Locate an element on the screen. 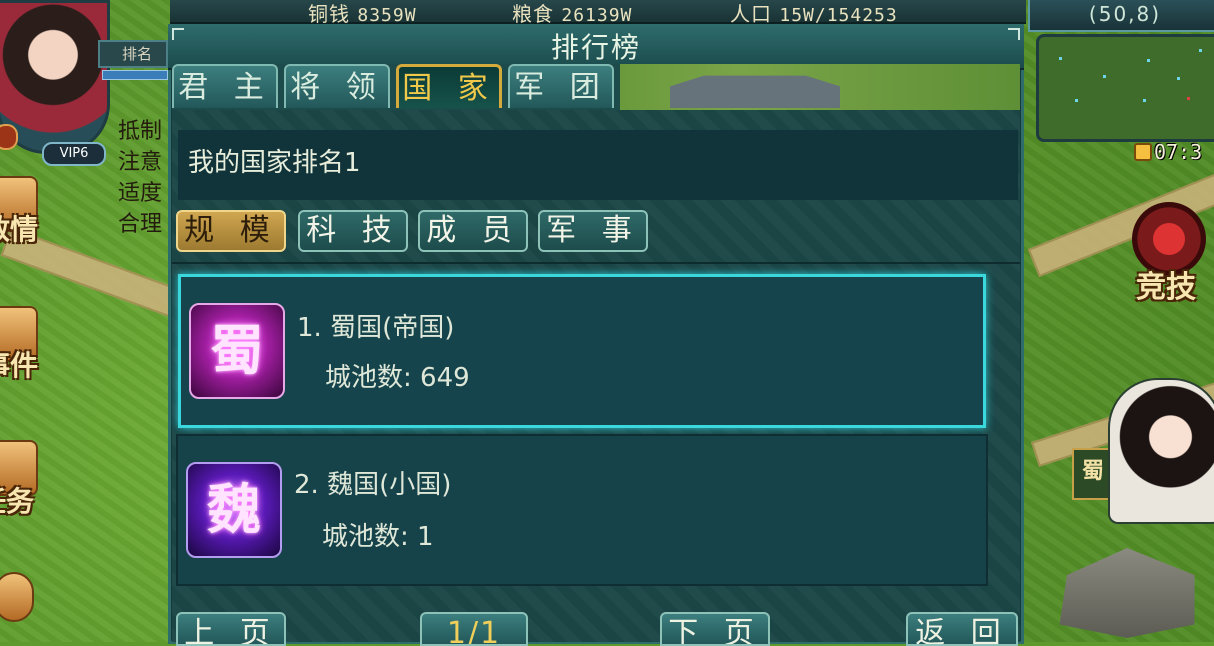 This screenshot has width=1214, height=646. subtab-military: 军 事 is located at coordinates (593, 231).